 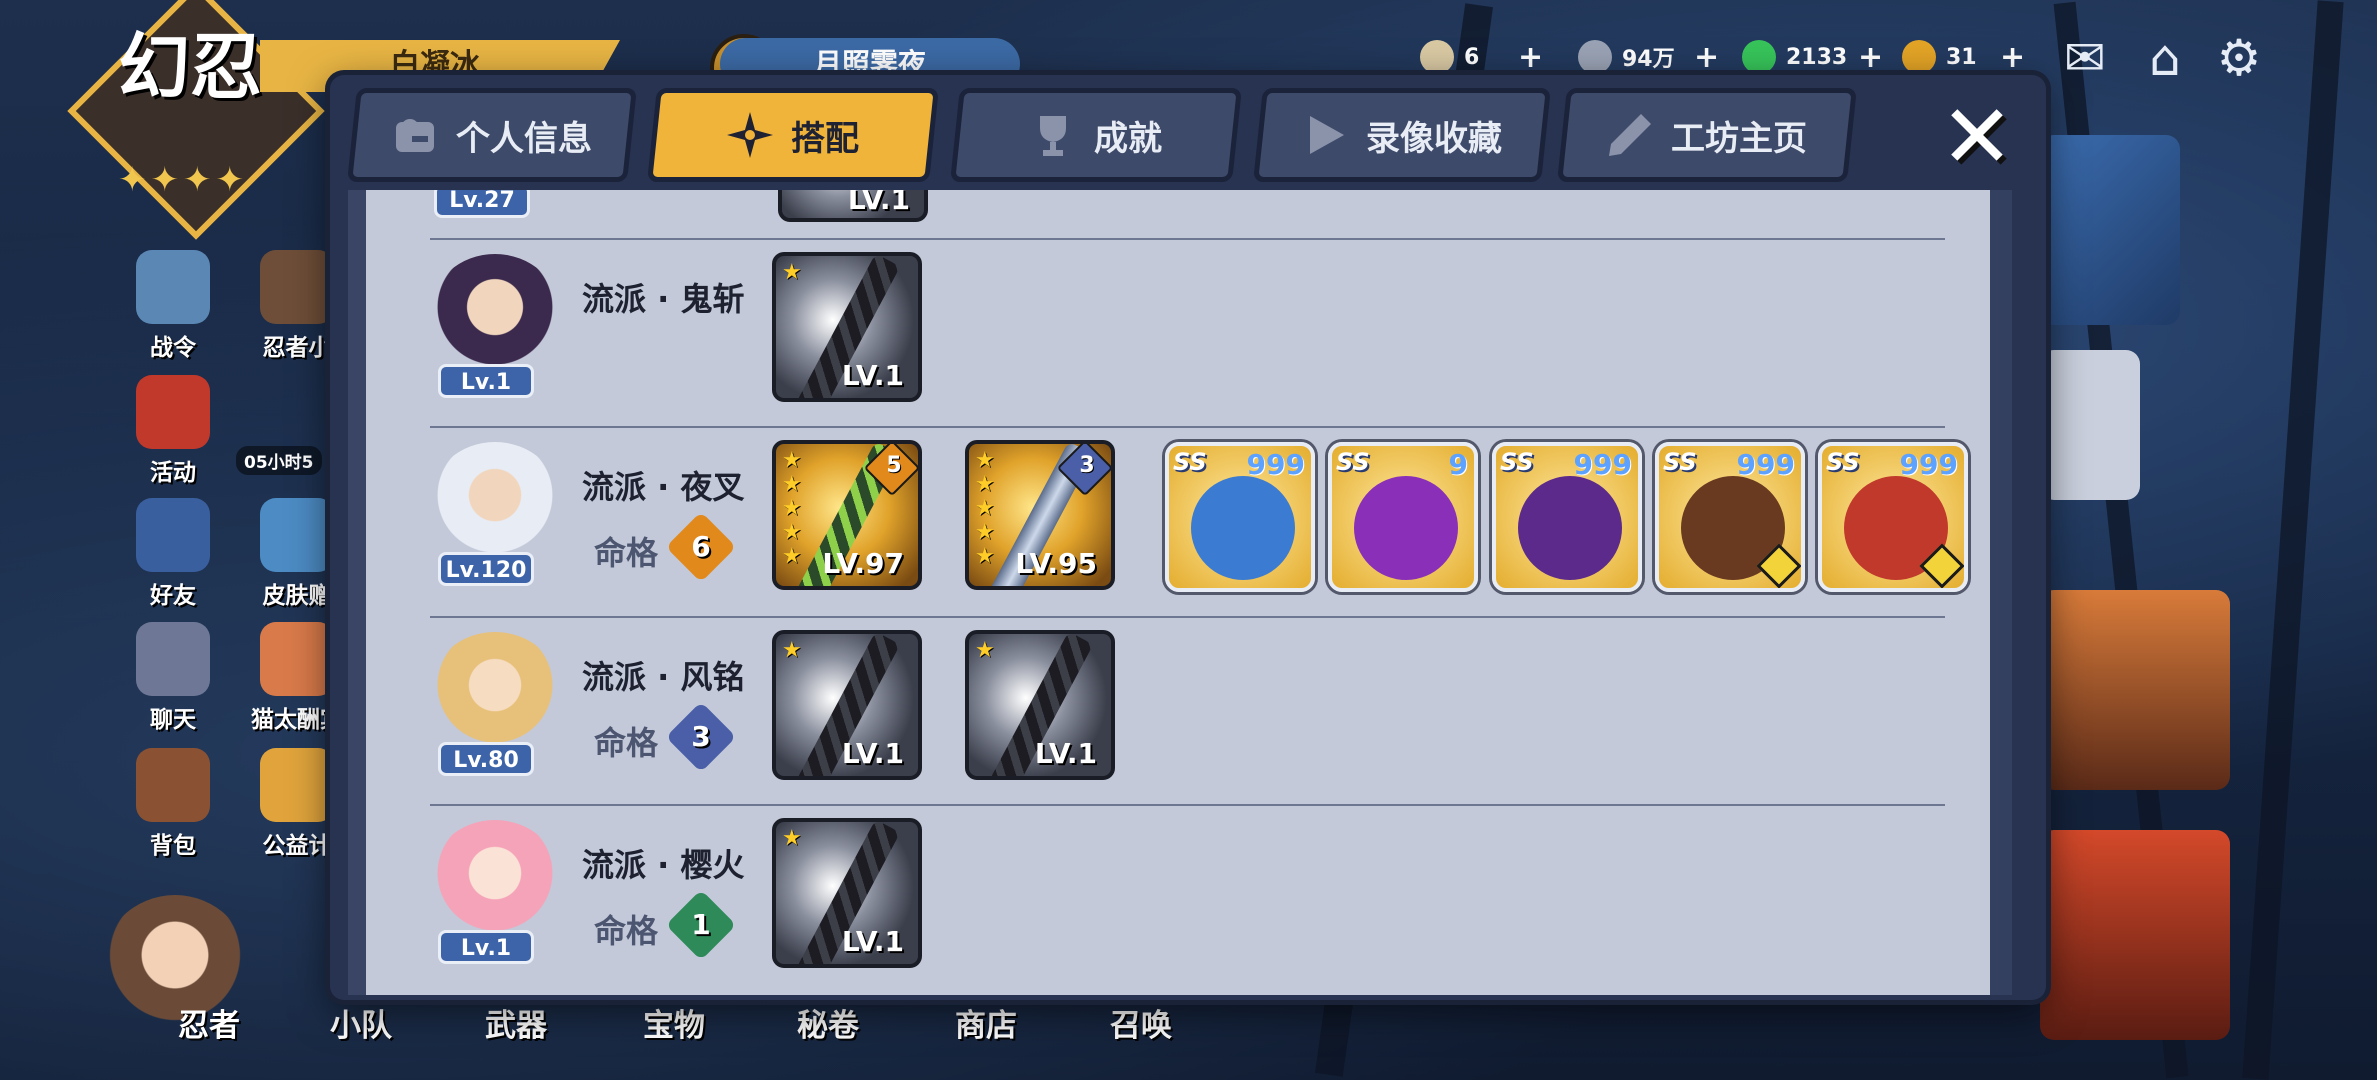 What do you see at coordinates (1648, 59) in the screenshot?
I see `resource-value: 94万` at bounding box center [1648, 59].